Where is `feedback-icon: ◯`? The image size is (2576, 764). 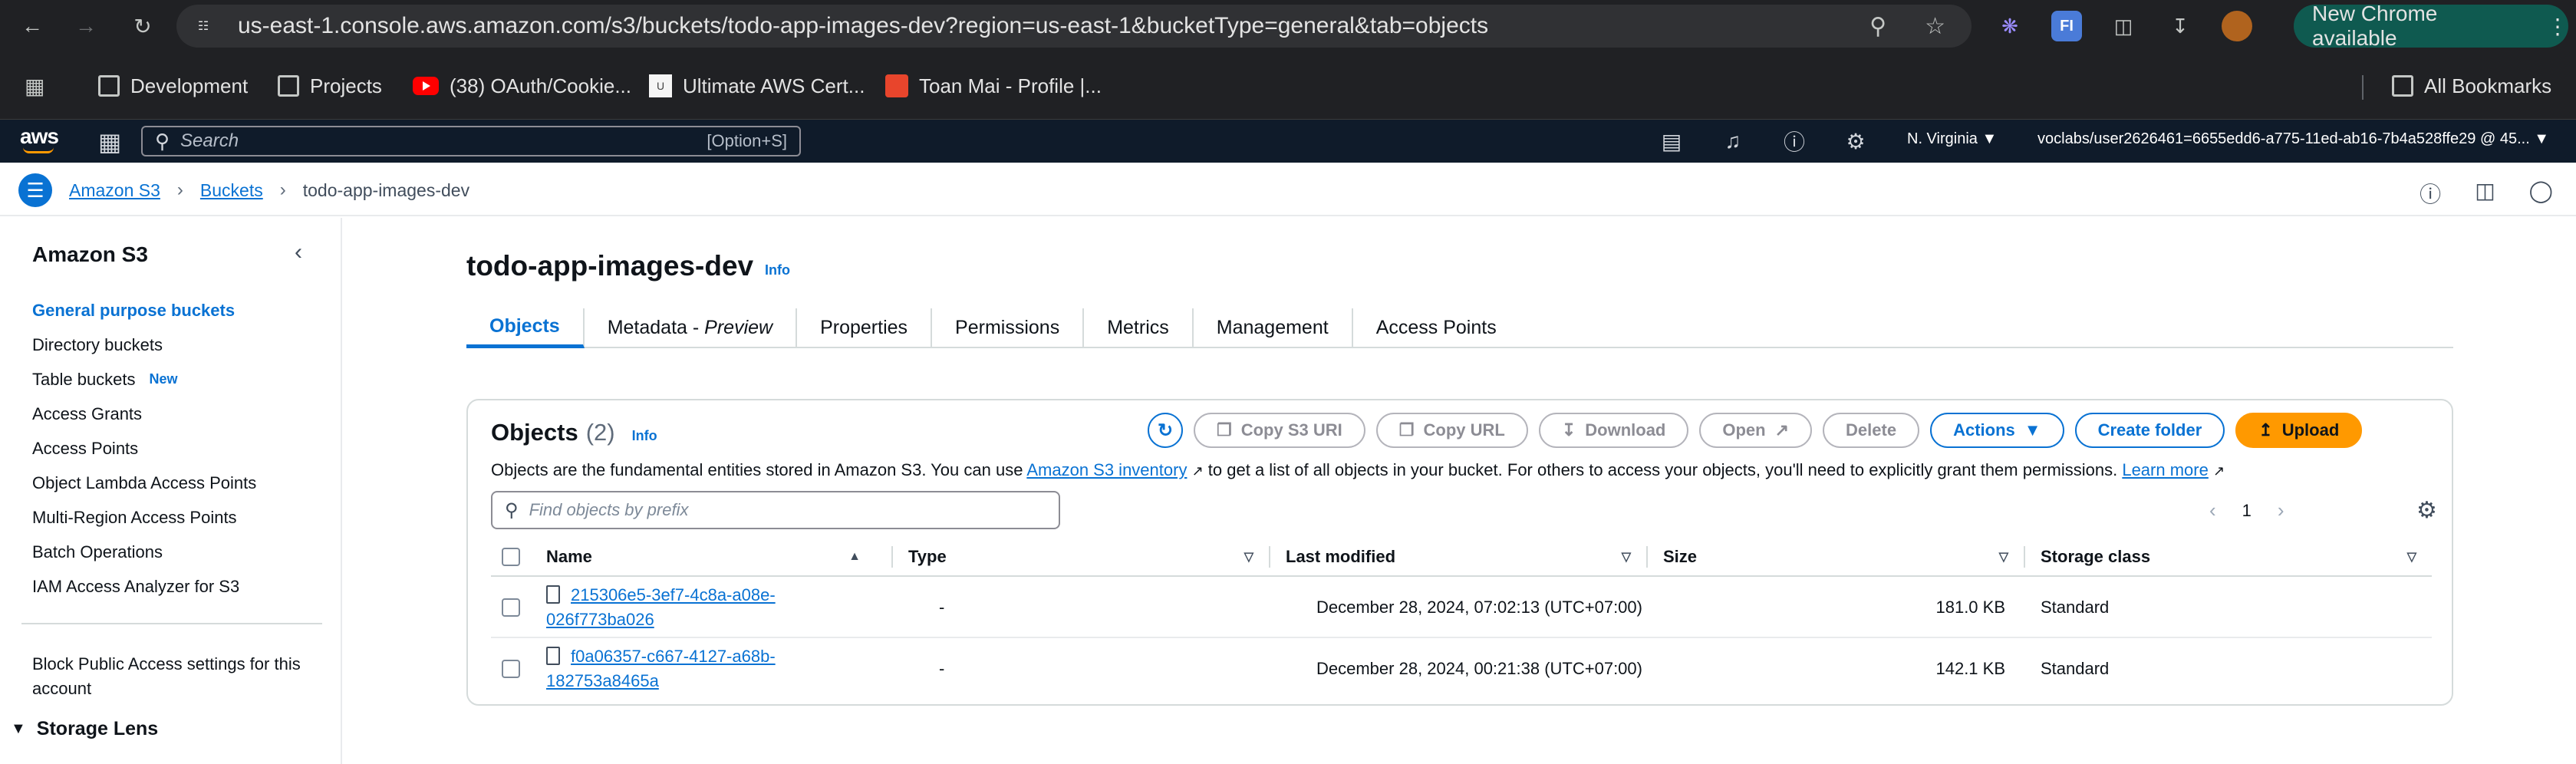
feedback-icon: ◯ is located at coordinates (2541, 193).